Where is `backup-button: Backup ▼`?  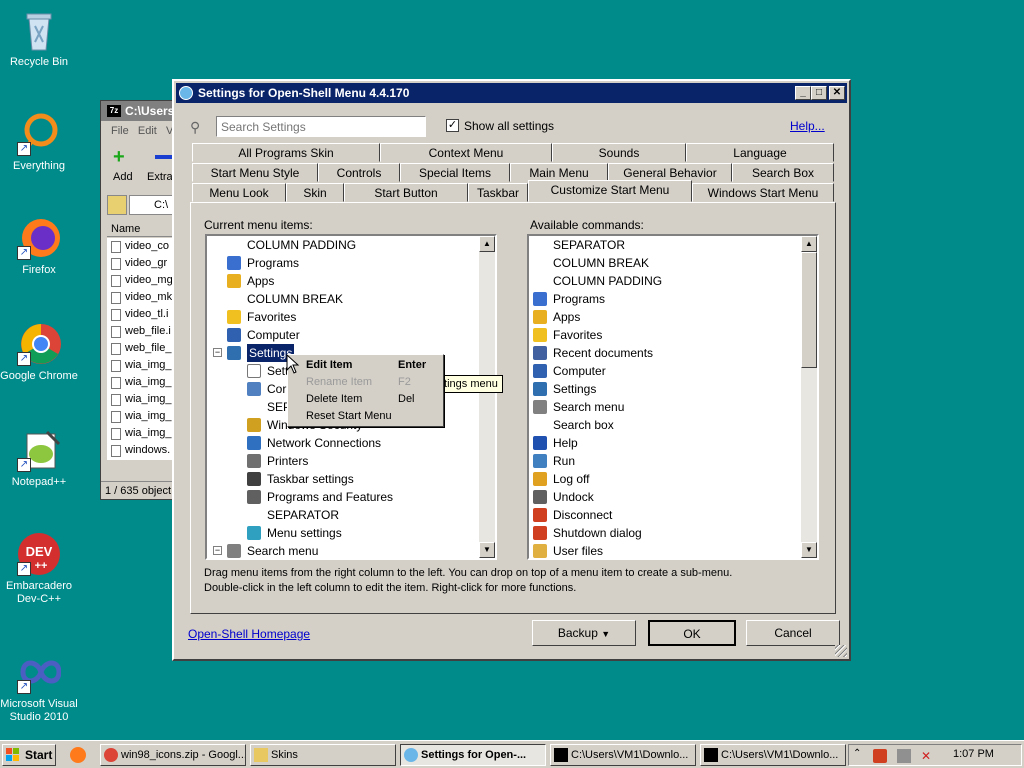 backup-button: Backup ▼ is located at coordinates (584, 633).